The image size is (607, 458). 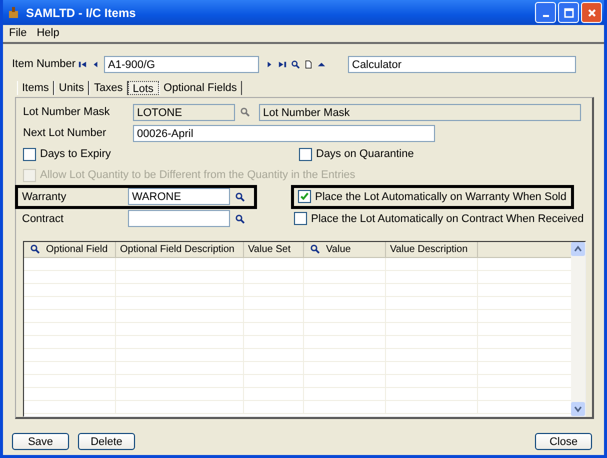 I want to click on mask-description-field: Lot Number Mask, so click(x=420, y=112).